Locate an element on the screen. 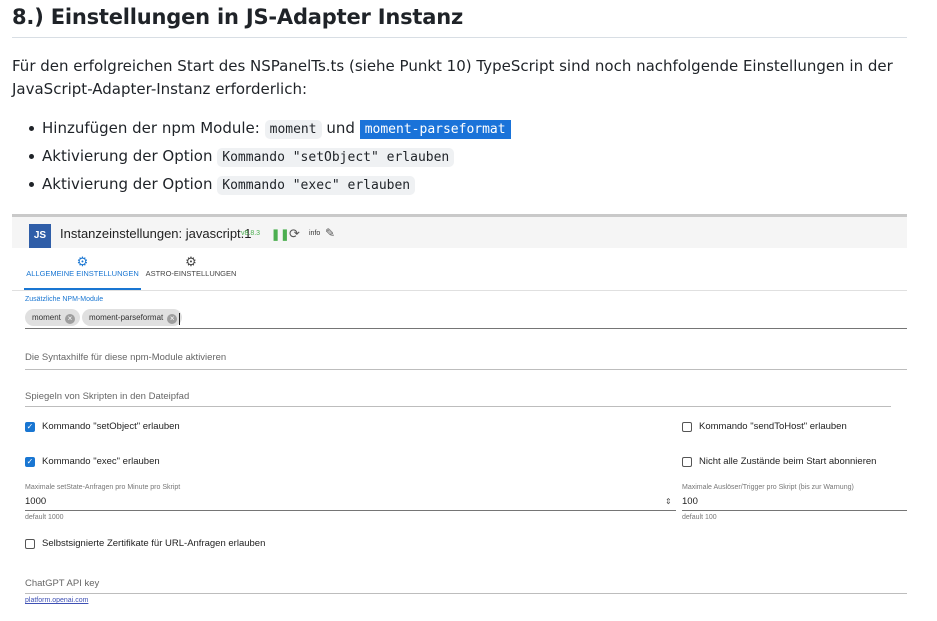 The image size is (937, 621). chatgpt-key-input: ChatGPT API key is located at coordinates (62, 583).